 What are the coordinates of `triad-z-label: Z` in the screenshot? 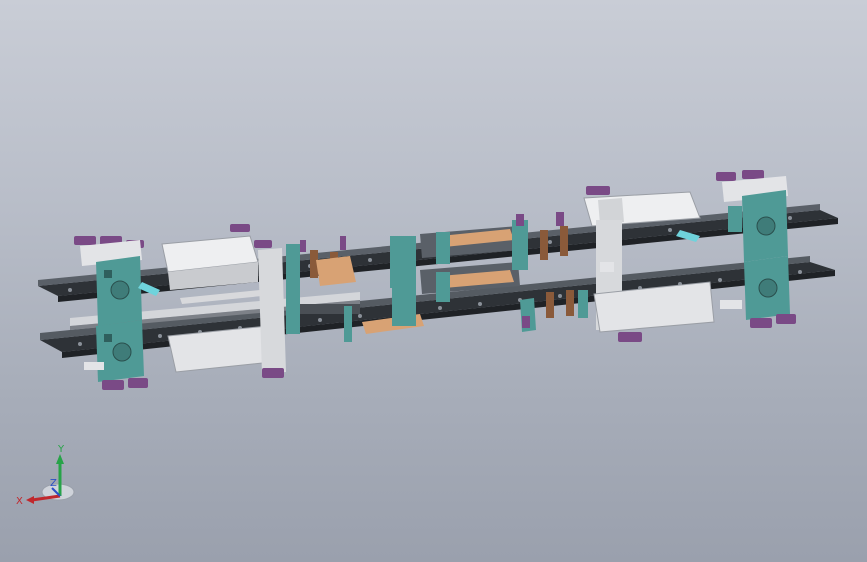 It's located at (53, 483).